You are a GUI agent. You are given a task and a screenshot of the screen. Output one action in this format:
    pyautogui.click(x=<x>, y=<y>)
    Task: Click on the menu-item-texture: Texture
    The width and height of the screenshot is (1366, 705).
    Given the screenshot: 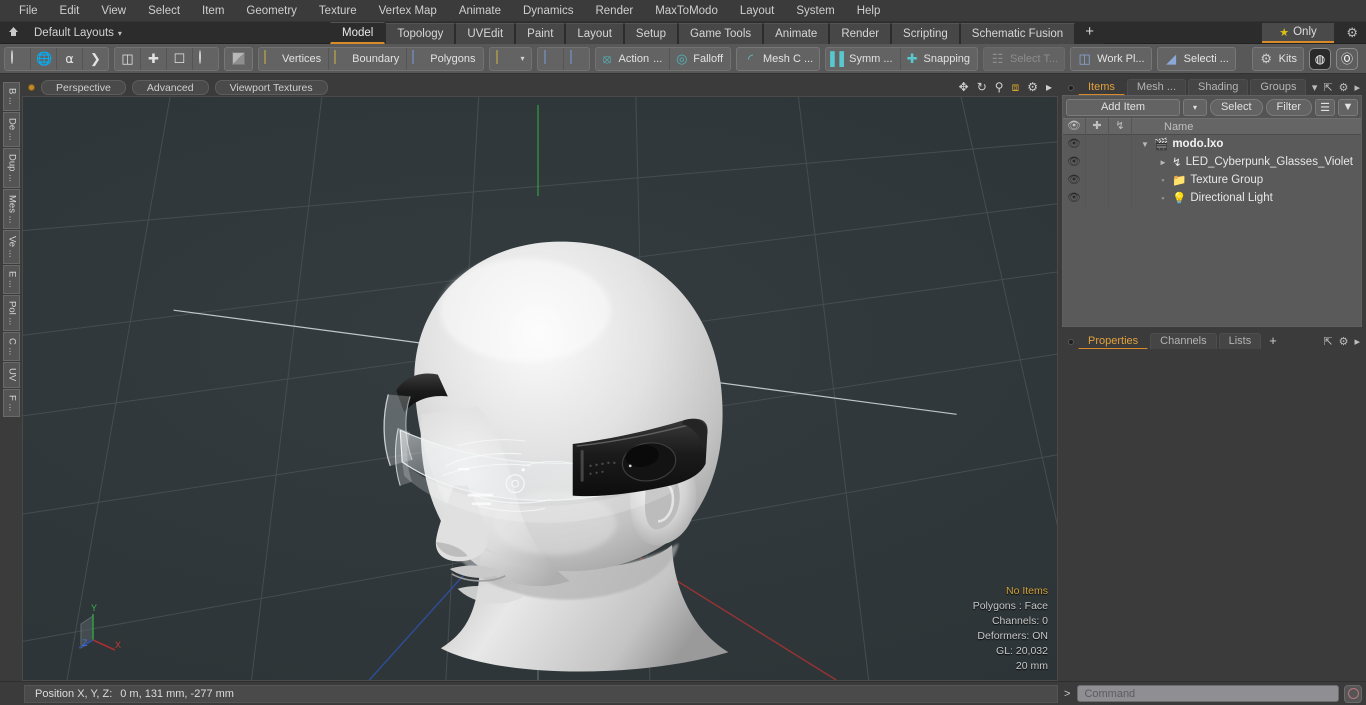 What is the action you would take?
    pyautogui.click(x=338, y=11)
    